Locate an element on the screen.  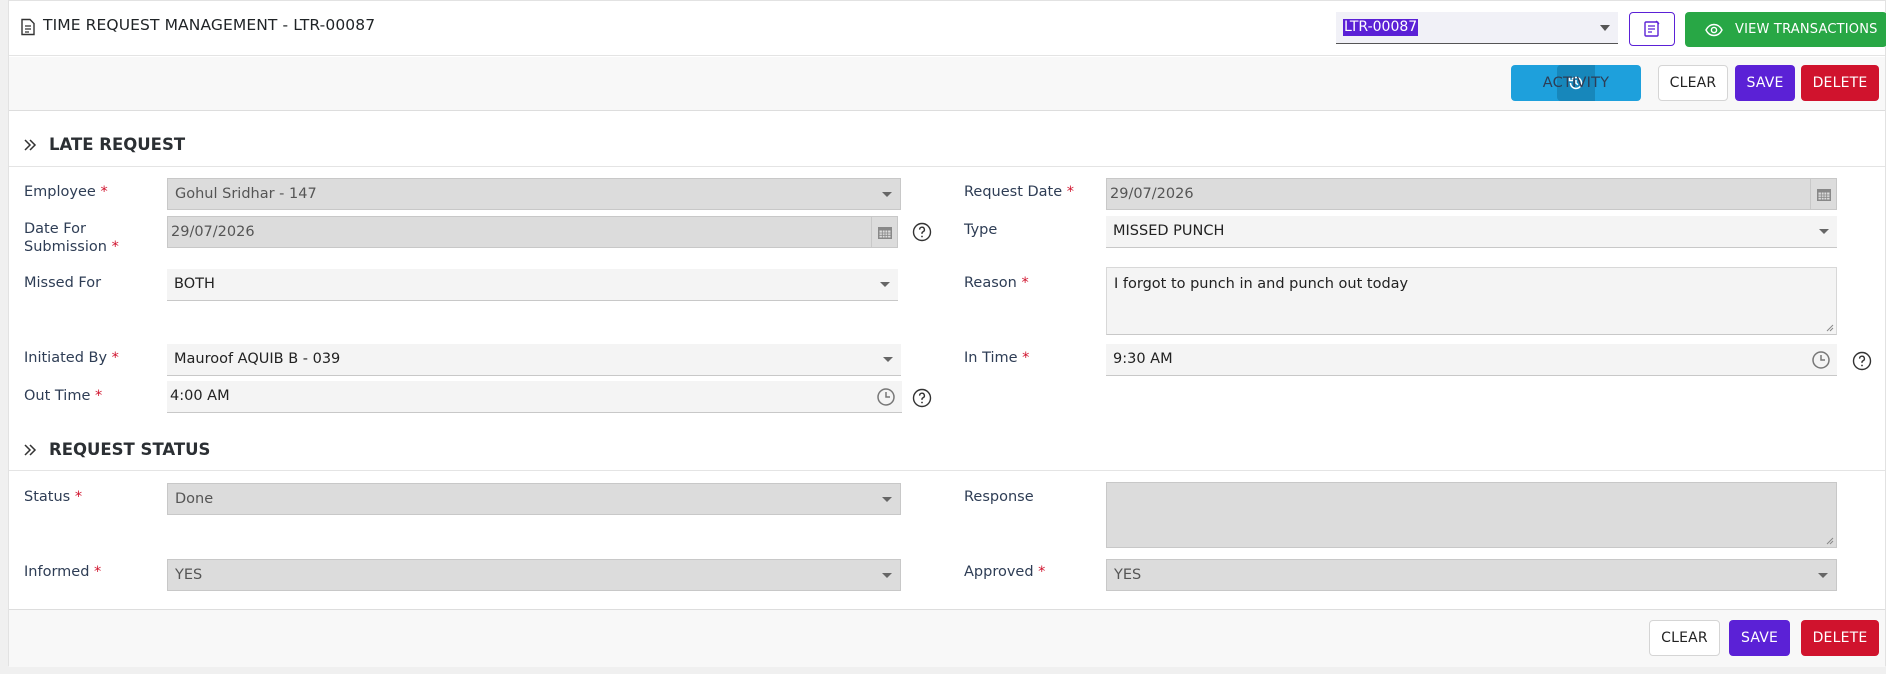
initiated-by-select: Mauroof AQUIB B - 039 is located at coordinates (534, 360).